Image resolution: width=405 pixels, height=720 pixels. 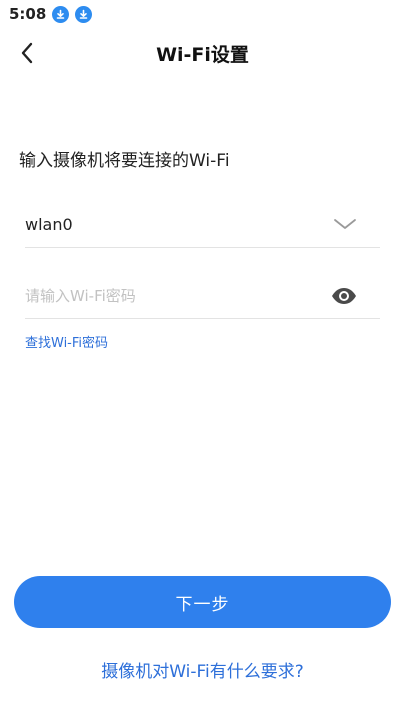 I want to click on ssid-value: wlan0, so click(x=49, y=224).